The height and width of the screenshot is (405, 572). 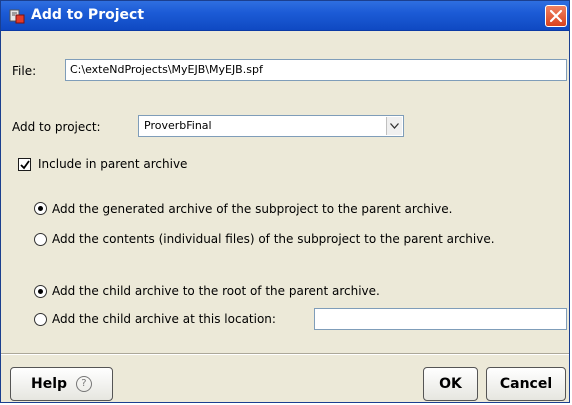 I want to click on location-input, so click(x=440, y=319).